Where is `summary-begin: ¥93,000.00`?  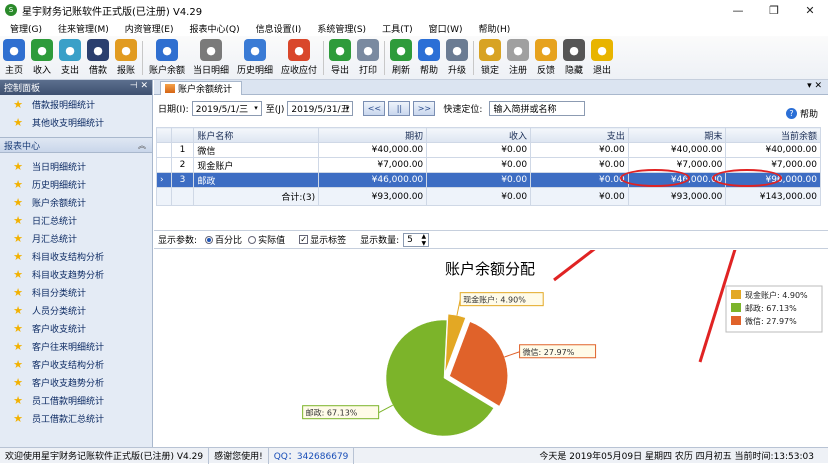
summary-begin: ¥93,000.00 is located at coordinates (373, 196).